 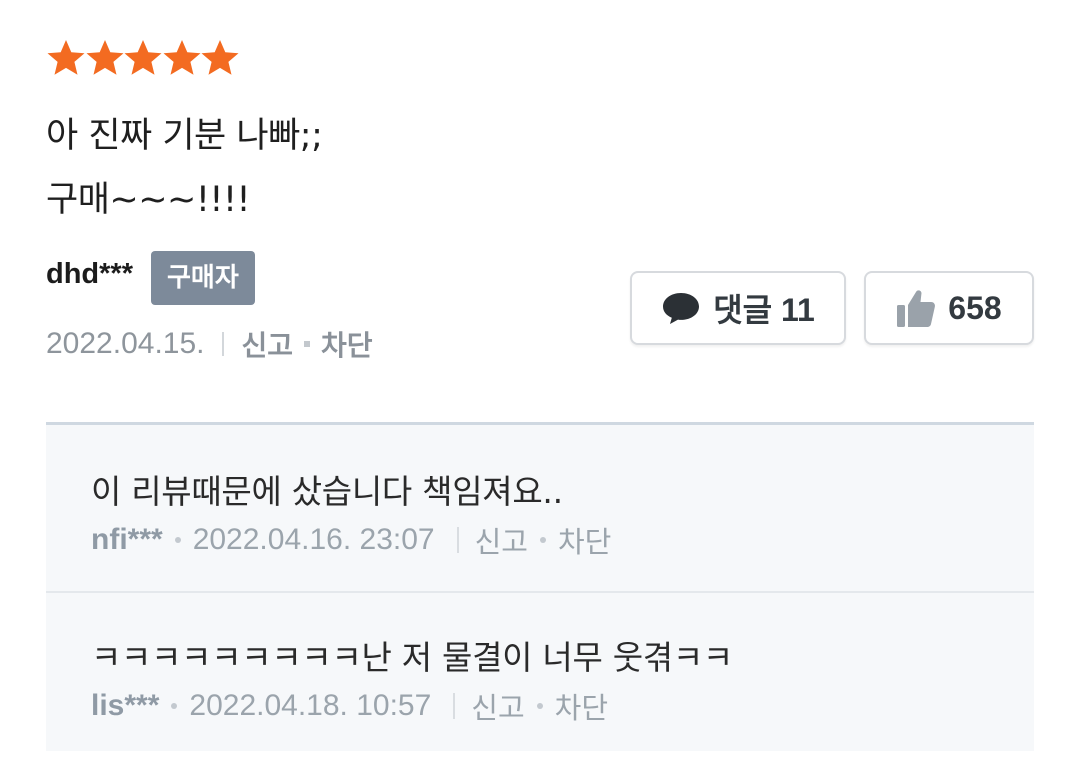 I want to click on like-count: 658, so click(x=975, y=307).